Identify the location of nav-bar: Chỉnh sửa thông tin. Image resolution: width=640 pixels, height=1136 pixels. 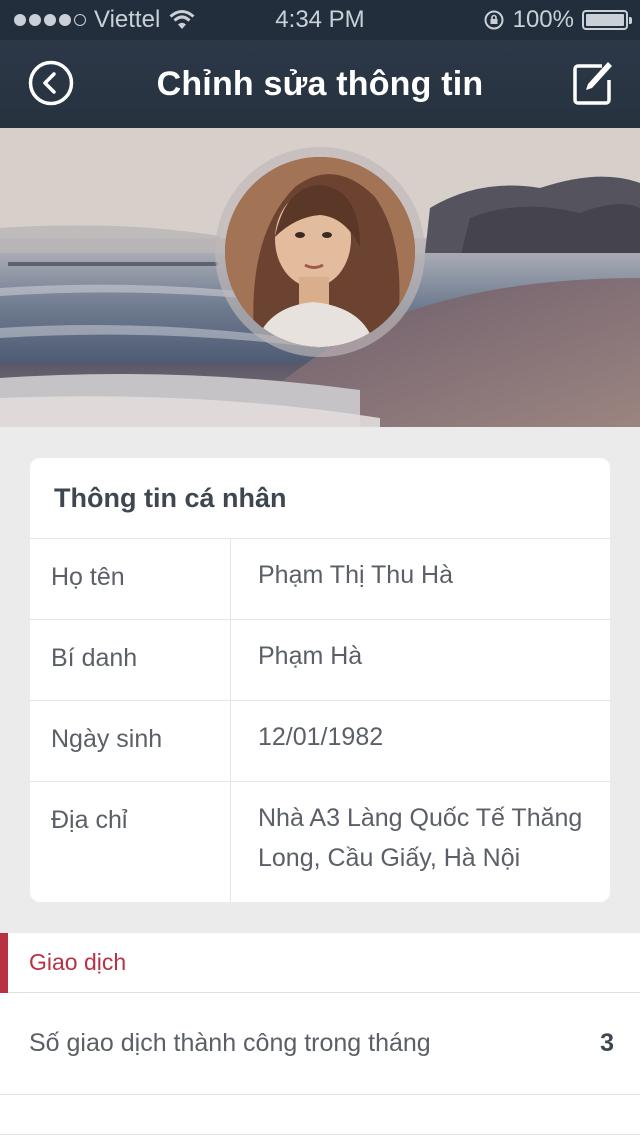
(320, 84).